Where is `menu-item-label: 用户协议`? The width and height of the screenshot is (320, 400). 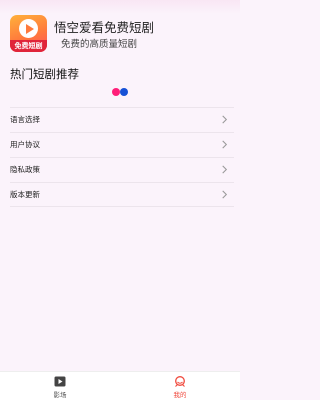
menu-item-label: 用户协议 is located at coordinates (25, 144).